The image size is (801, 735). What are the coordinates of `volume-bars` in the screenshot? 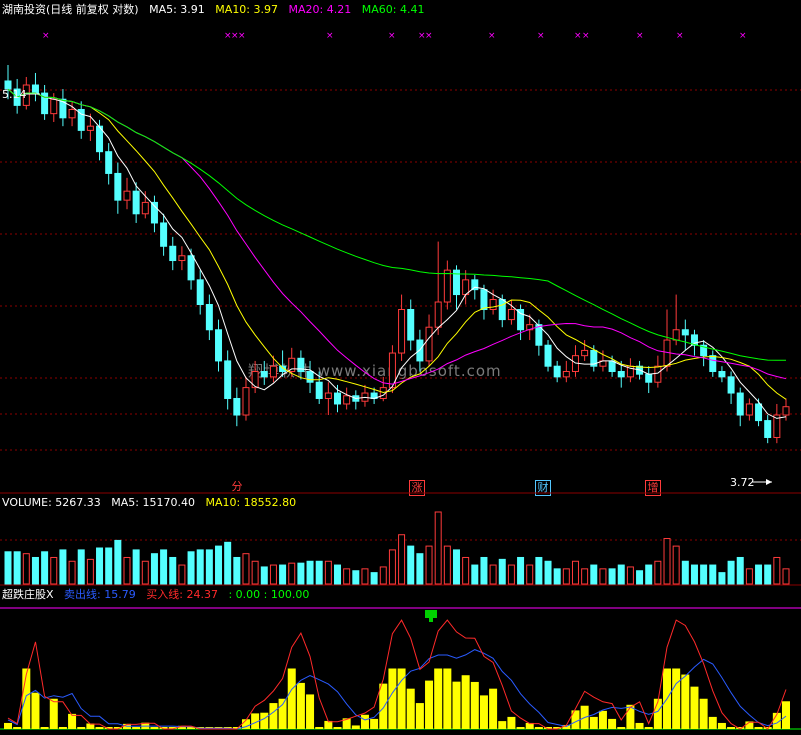 It's located at (397, 548).